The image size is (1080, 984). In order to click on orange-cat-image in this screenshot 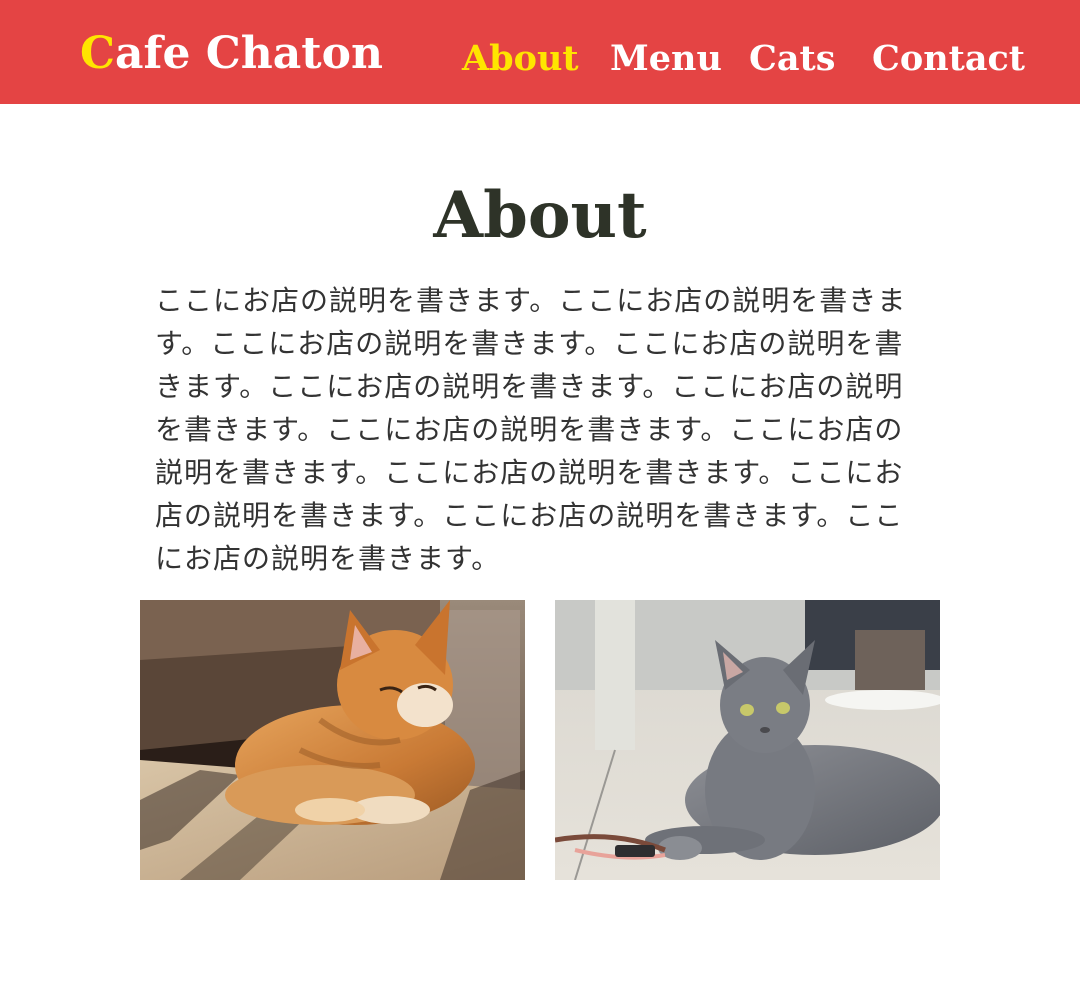, I will do `click(332, 740)`.